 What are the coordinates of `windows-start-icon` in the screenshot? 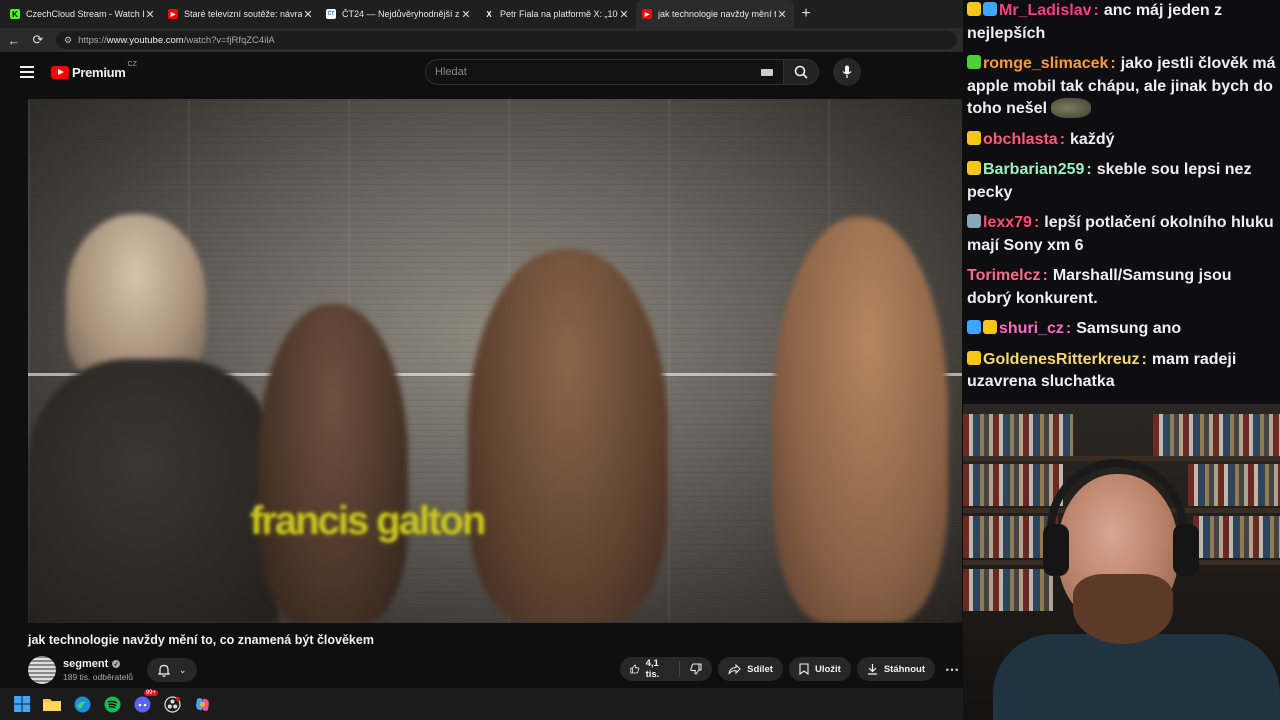 It's located at (22, 704).